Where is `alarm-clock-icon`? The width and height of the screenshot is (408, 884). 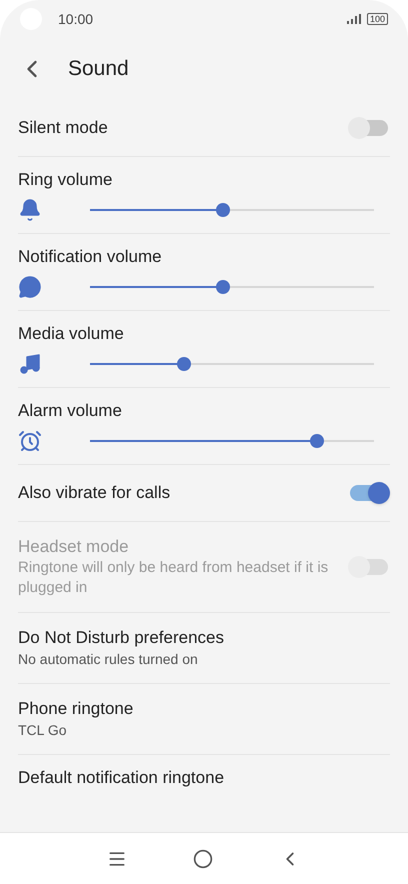
alarm-clock-icon is located at coordinates (30, 441).